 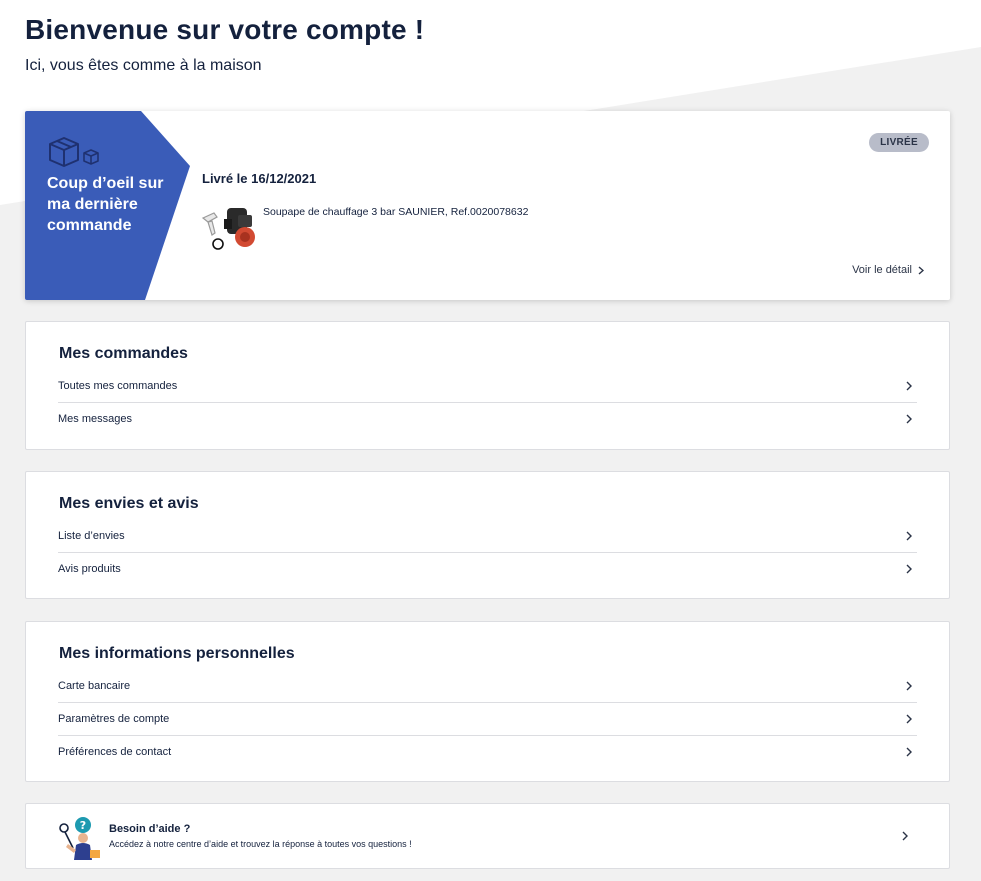 I want to click on see-detail-link: Voir le détail, so click(x=888, y=270).